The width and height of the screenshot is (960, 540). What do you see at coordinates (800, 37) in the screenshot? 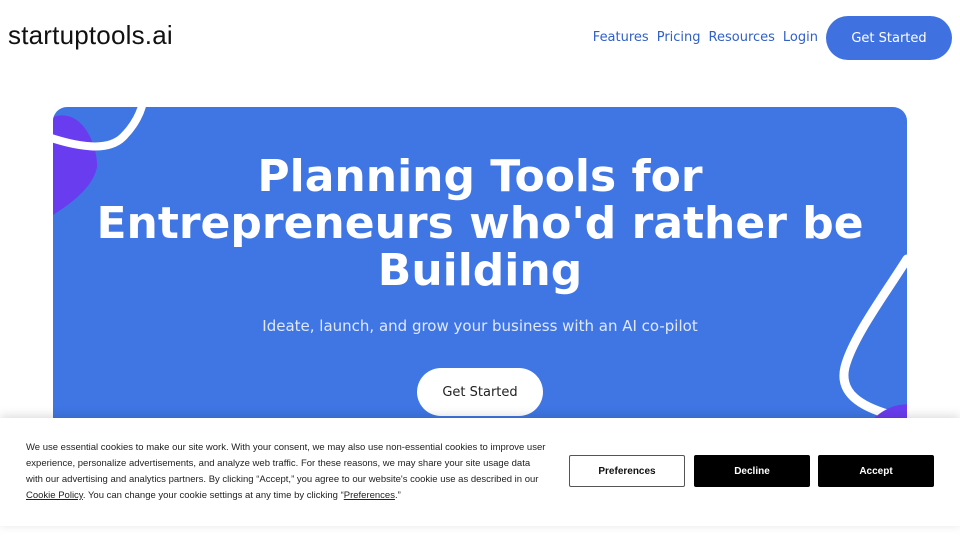
I see `nav-login: Login` at bounding box center [800, 37].